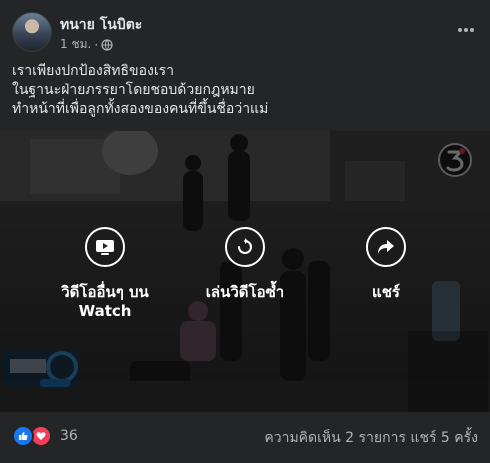 This screenshot has width=490, height=463. What do you see at coordinates (75, 44) in the screenshot?
I see `post-time: 1 ชม.` at bounding box center [75, 44].